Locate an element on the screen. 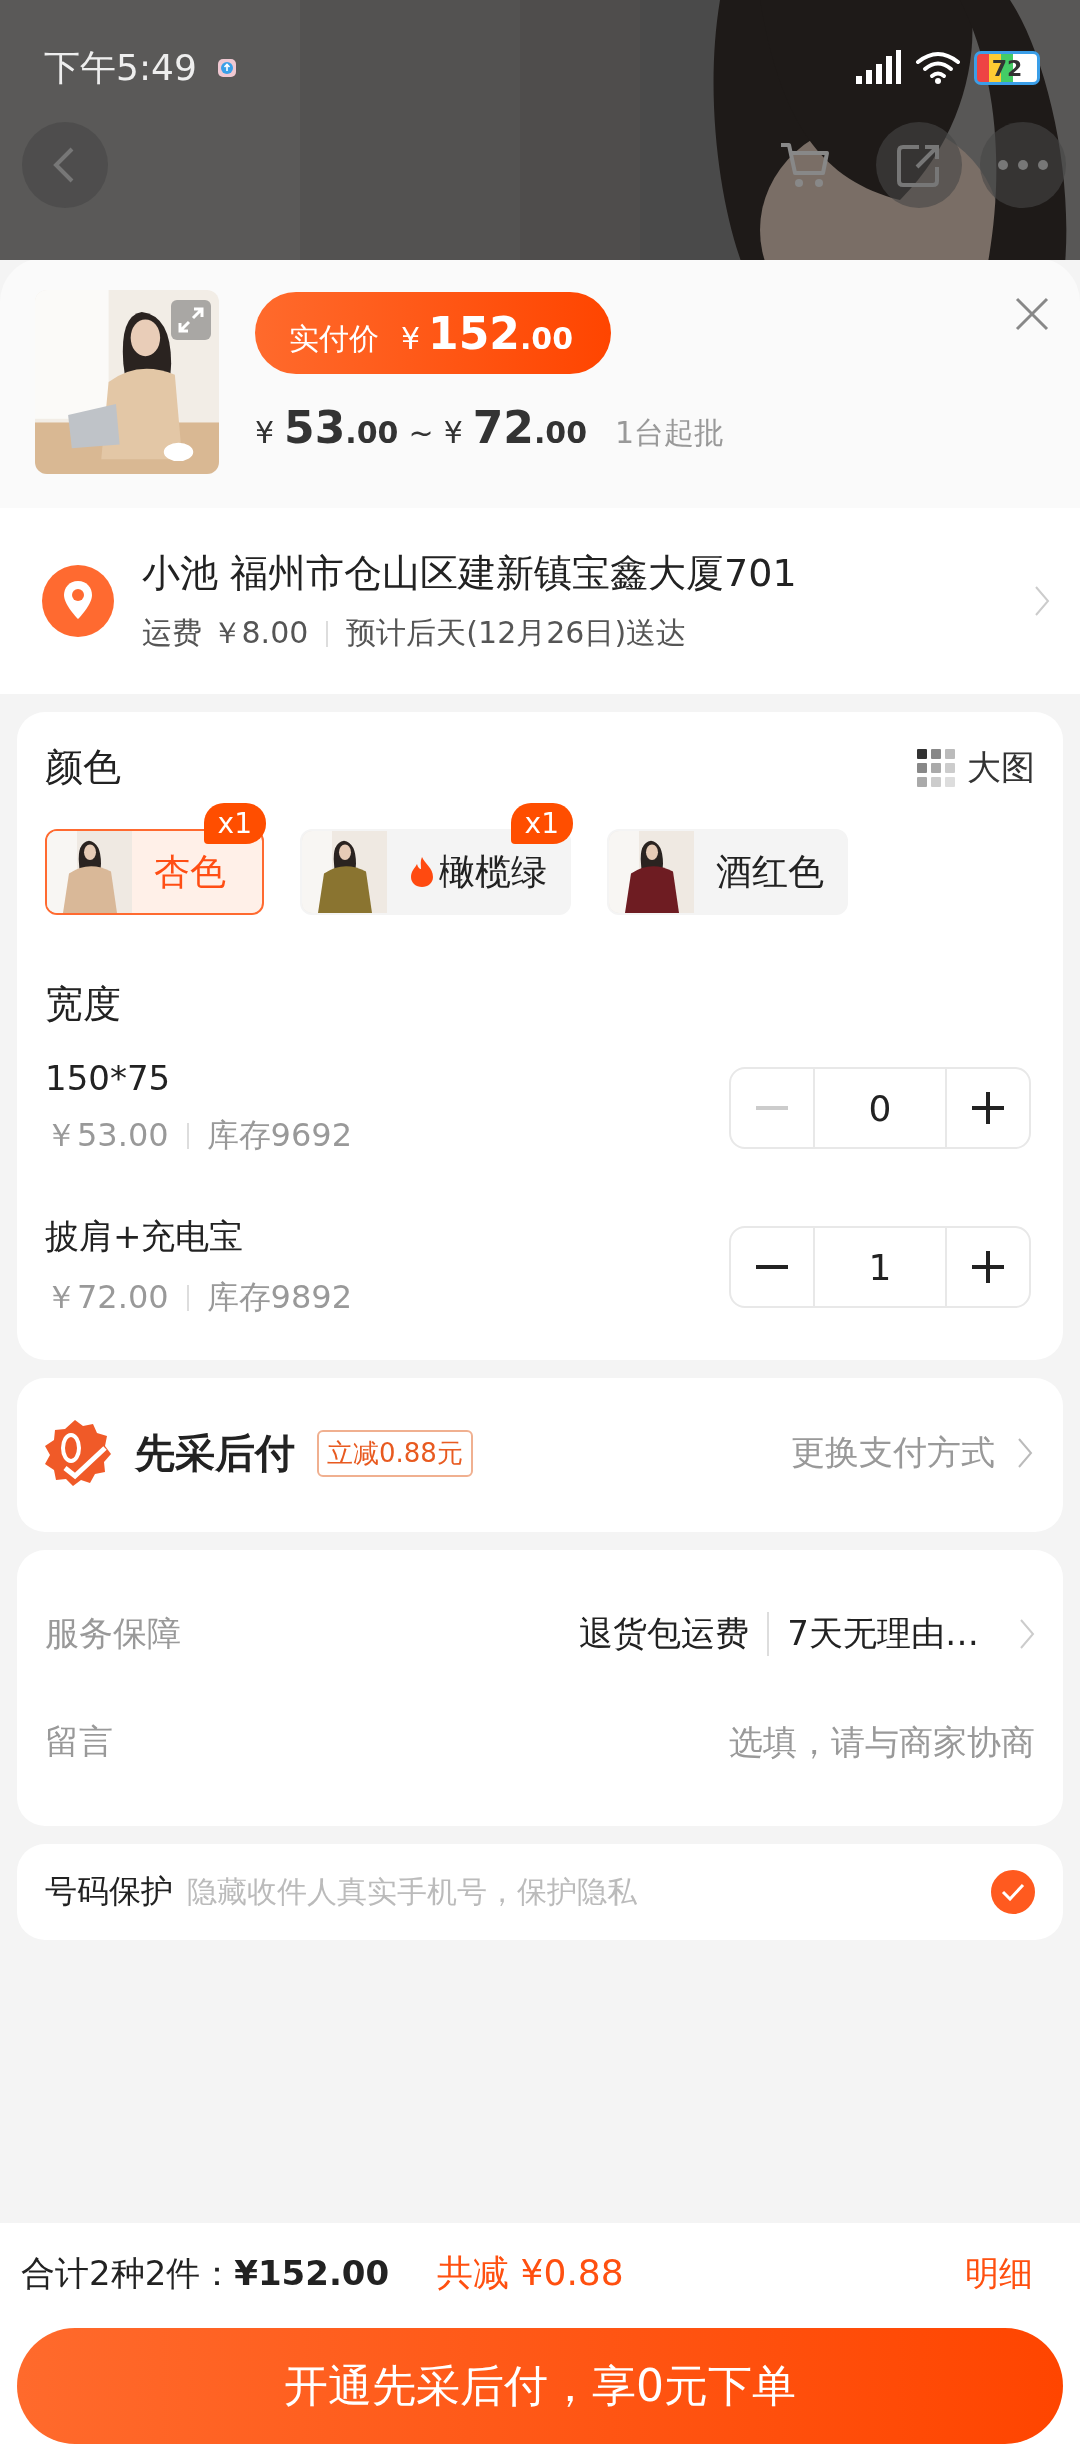 The image size is (1080, 2460). battery-icon: 72 is located at coordinates (1007, 68).